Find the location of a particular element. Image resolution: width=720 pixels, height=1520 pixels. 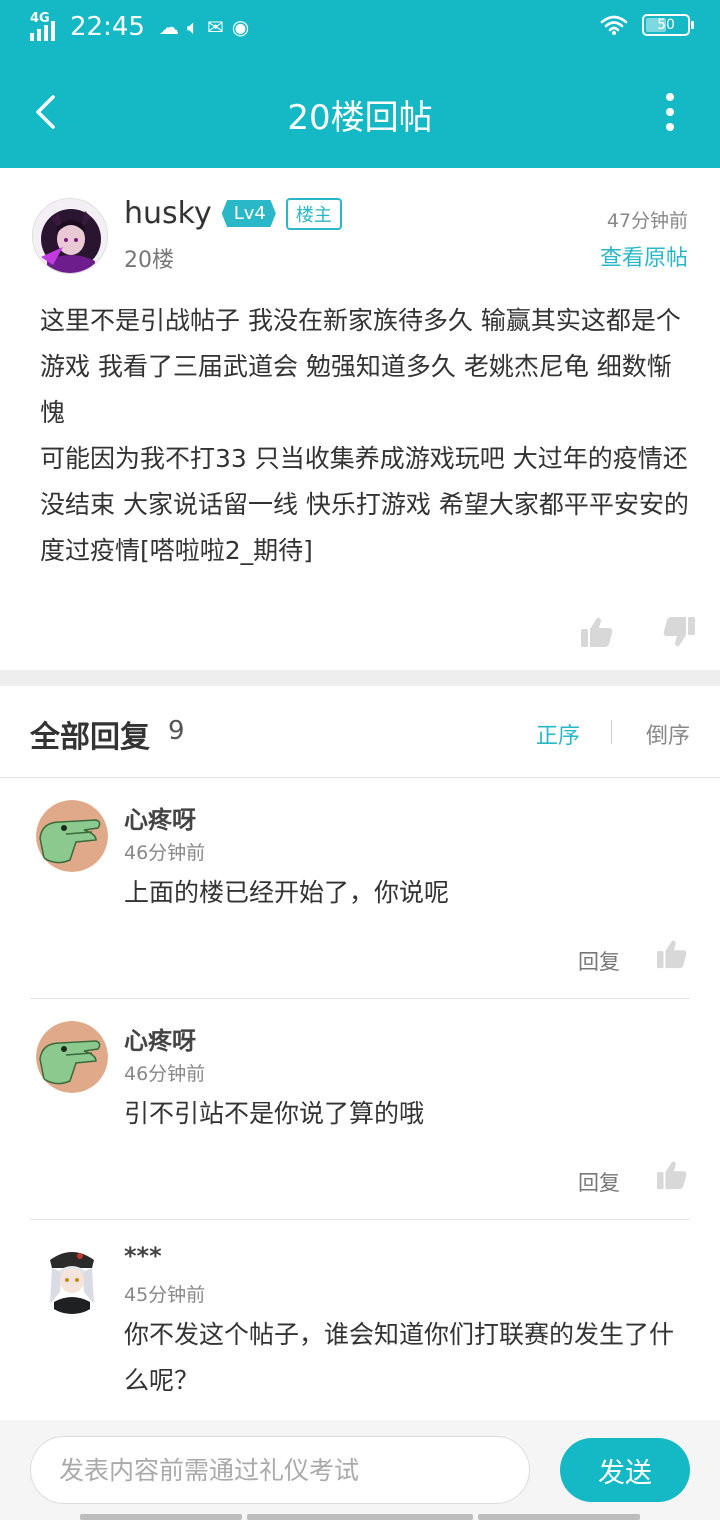

reply-author-name: *** is located at coordinates (143, 1256).